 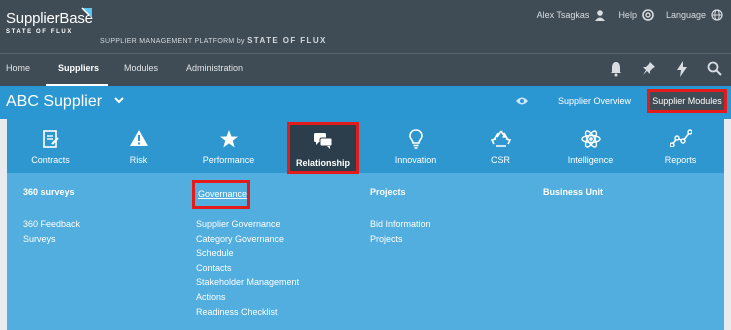 What do you see at coordinates (714, 69) in the screenshot?
I see `search-icon` at bounding box center [714, 69].